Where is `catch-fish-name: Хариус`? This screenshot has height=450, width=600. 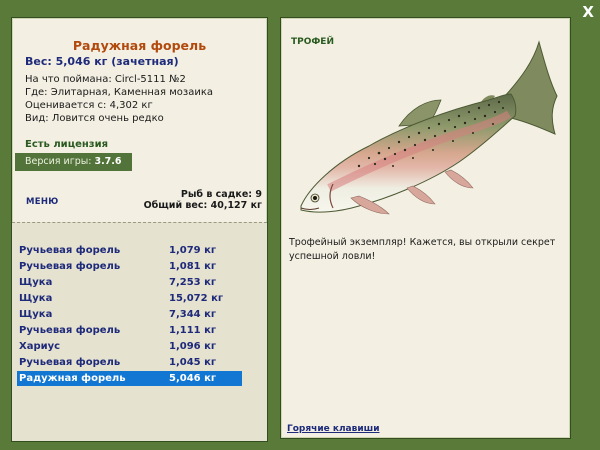 catch-fish-name: Хариус is located at coordinates (40, 346).